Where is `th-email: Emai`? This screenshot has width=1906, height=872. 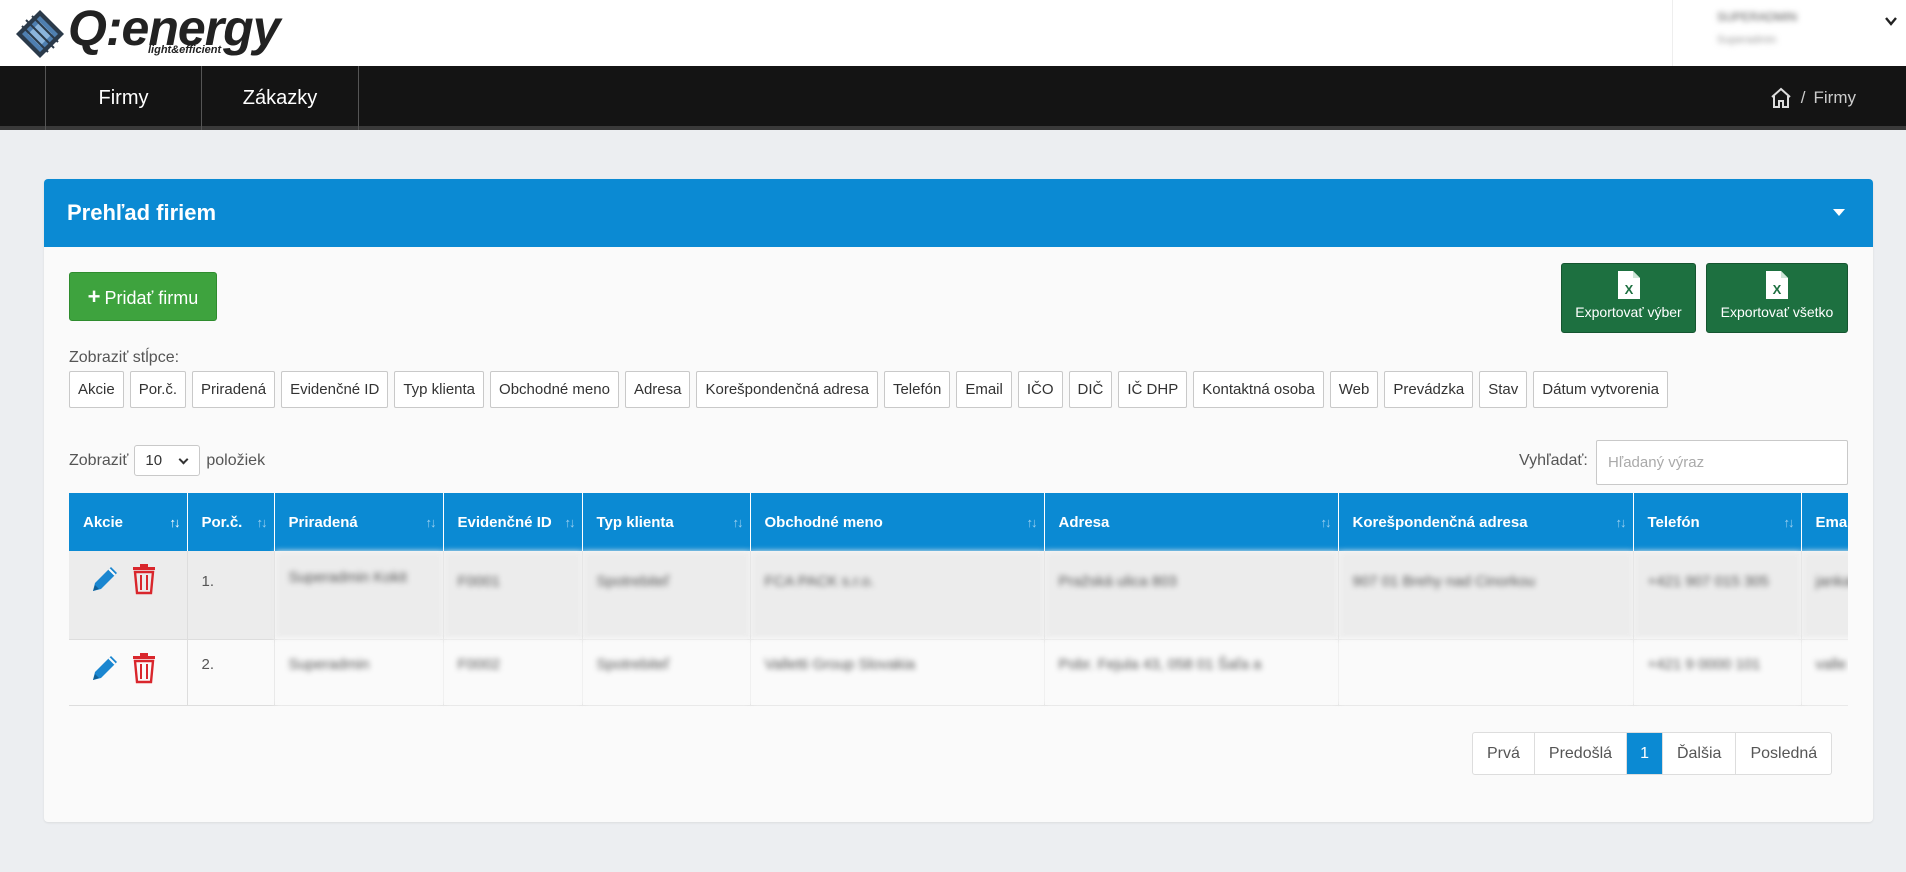
th-email: Emai is located at coordinates (1824, 522).